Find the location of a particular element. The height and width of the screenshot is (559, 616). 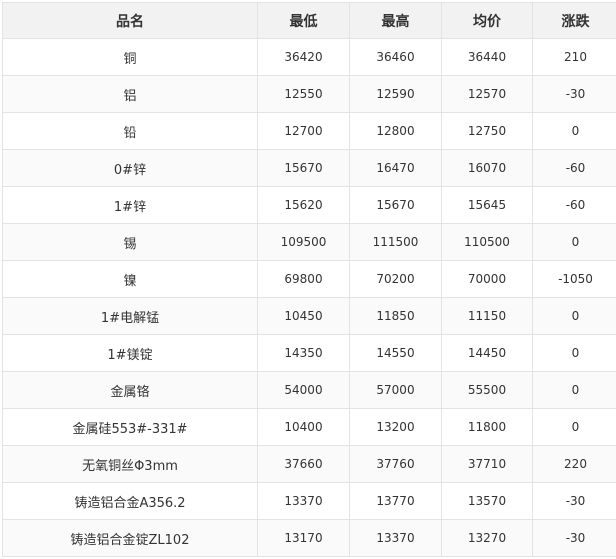

table-row: 锡 109500 111500 110500 0 is located at coordinates (309, 242).